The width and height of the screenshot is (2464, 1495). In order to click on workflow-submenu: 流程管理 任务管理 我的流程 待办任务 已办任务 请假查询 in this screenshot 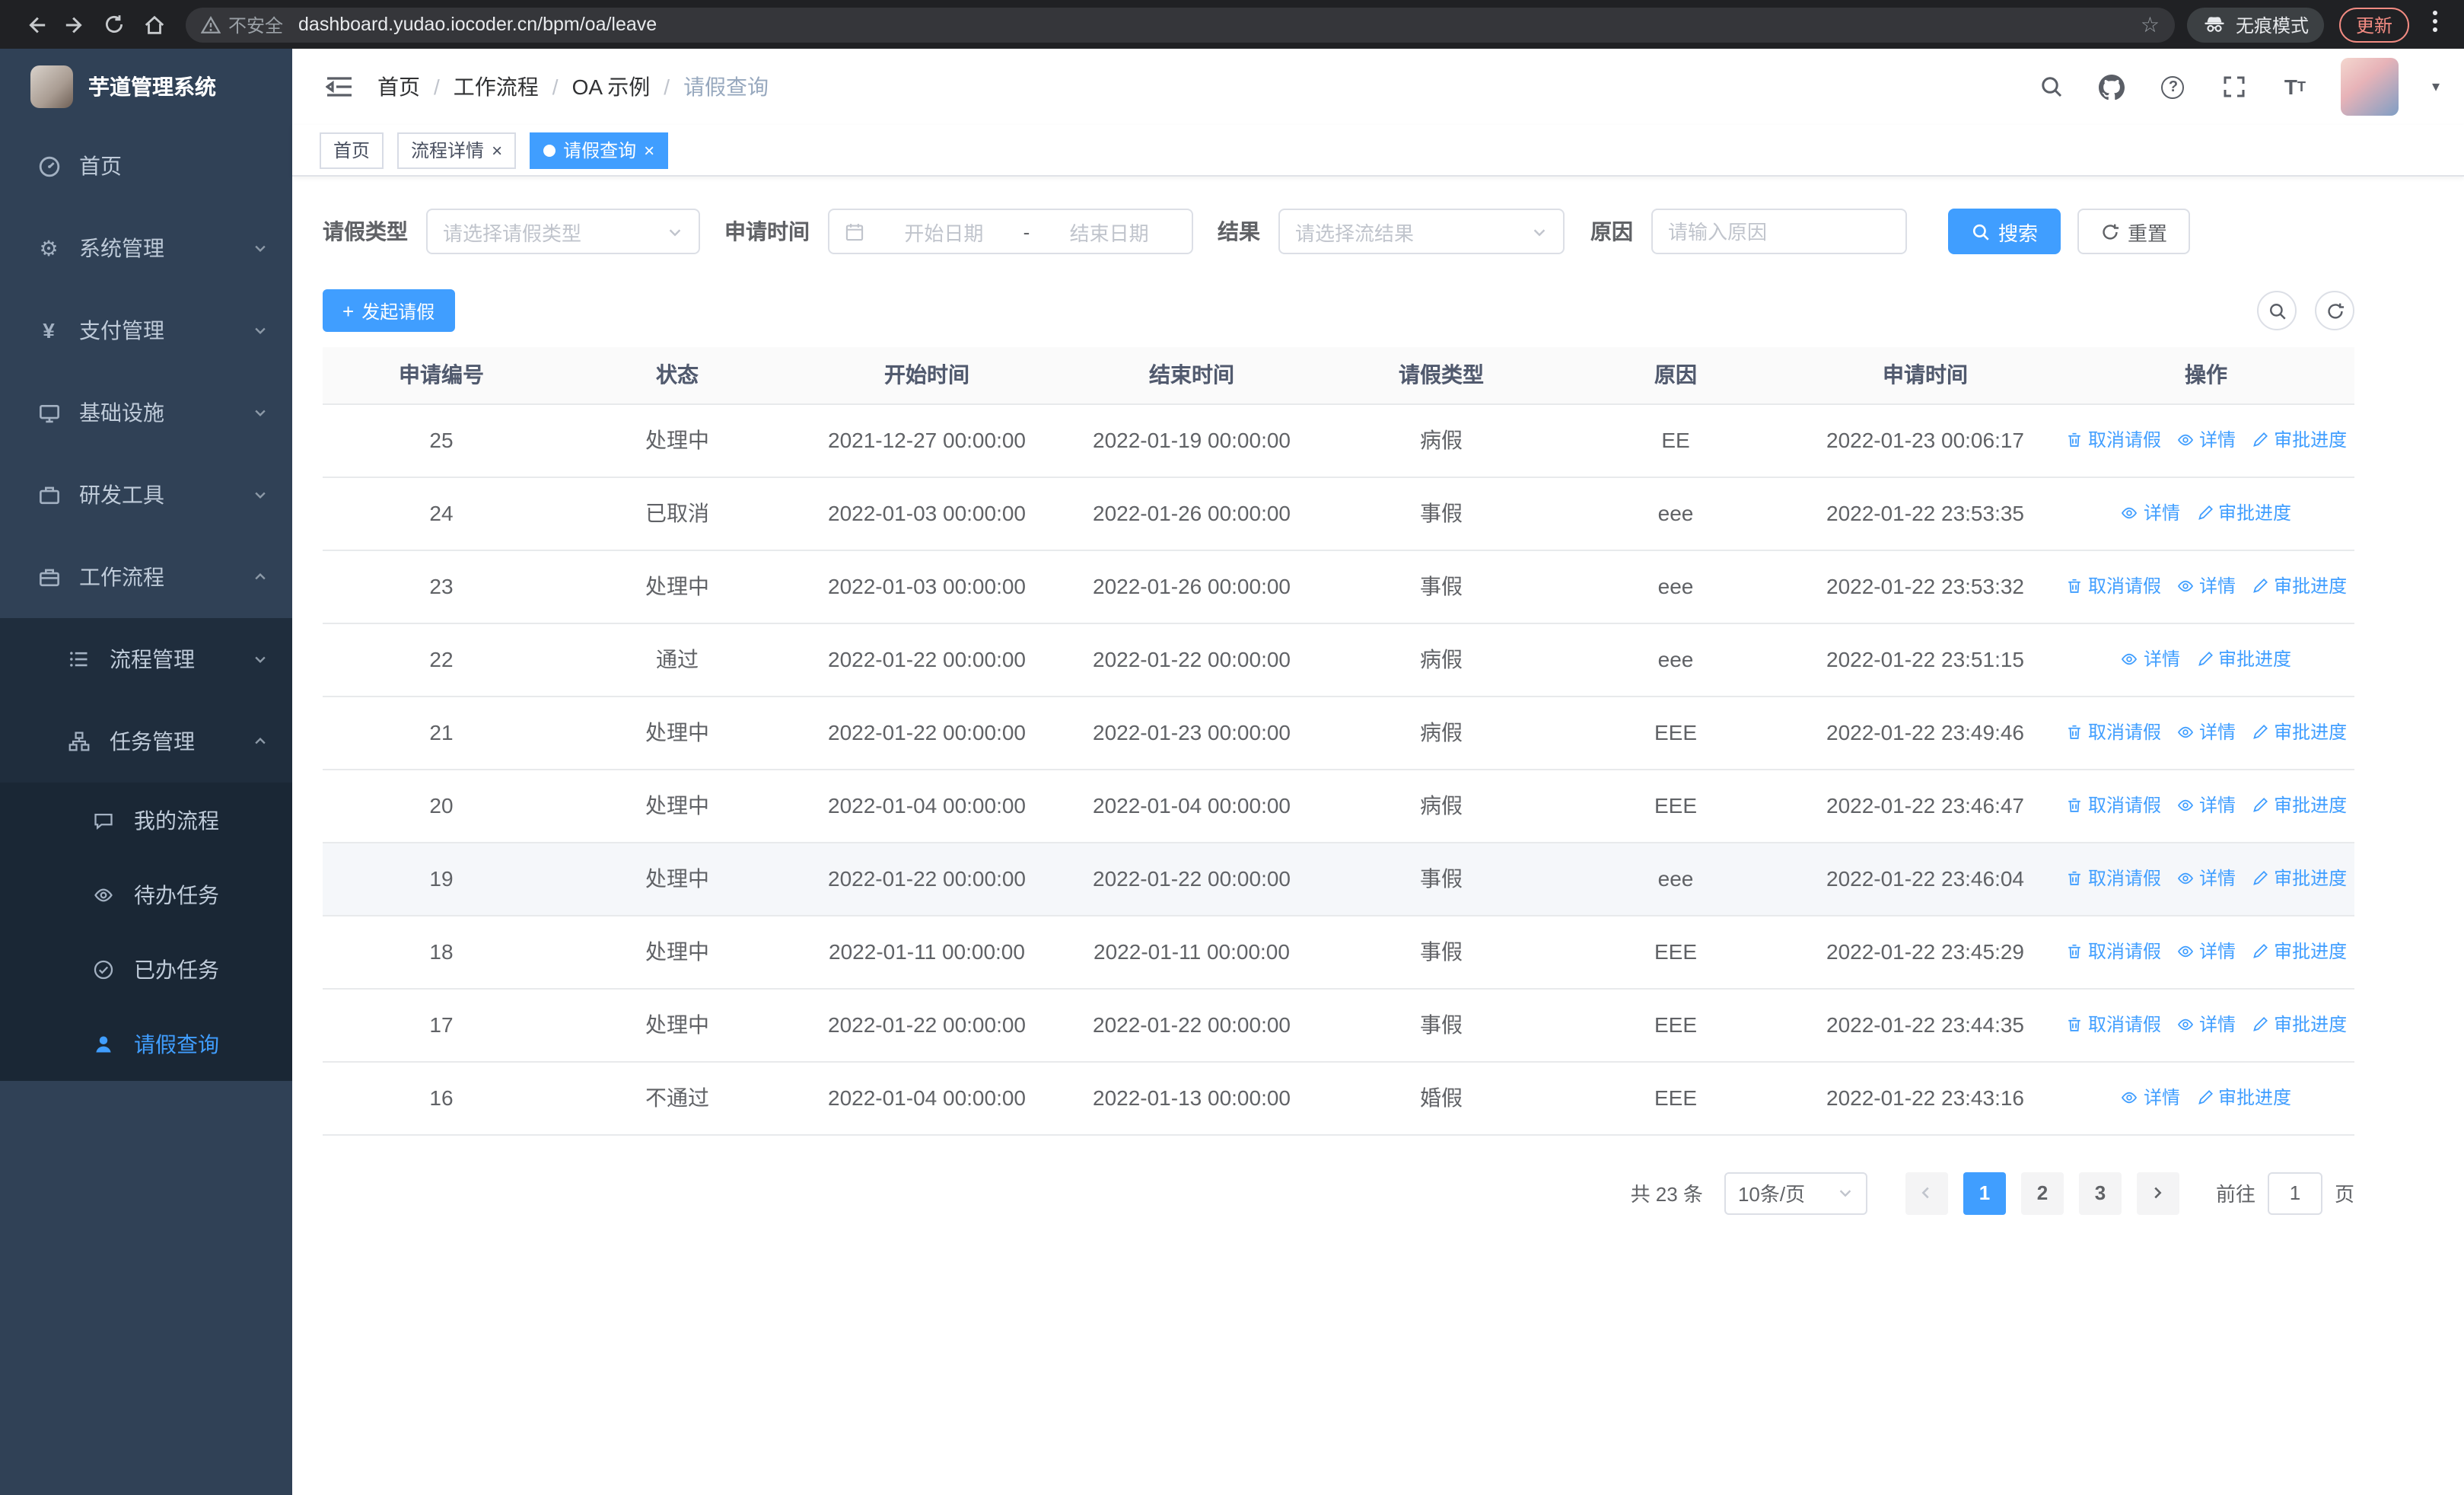, I will do `click(146, 850)`.